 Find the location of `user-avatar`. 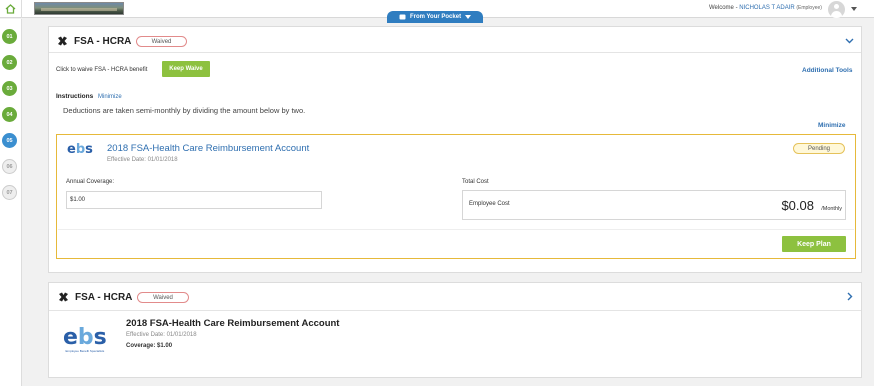

user-avatar is located at coordinates (836, 9).